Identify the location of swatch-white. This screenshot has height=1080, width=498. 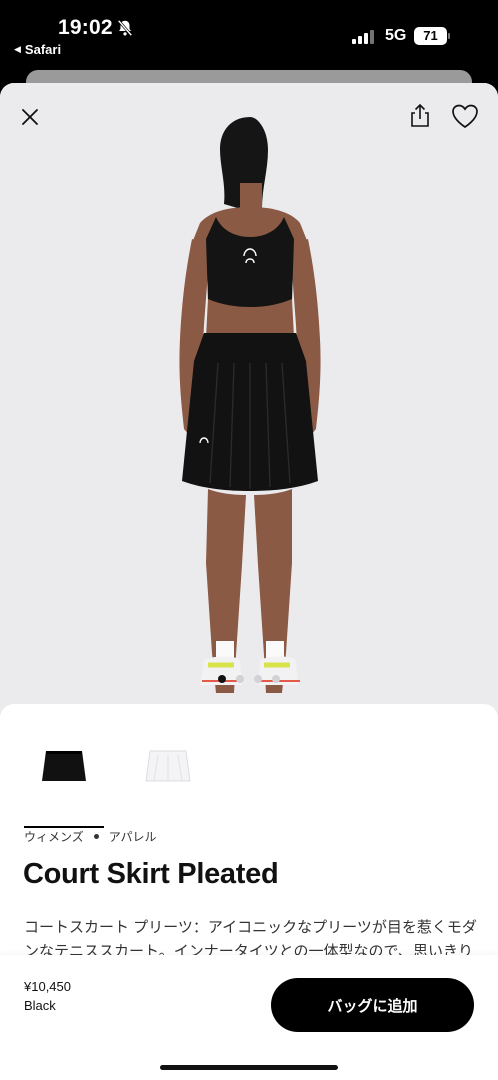
(168, 766).